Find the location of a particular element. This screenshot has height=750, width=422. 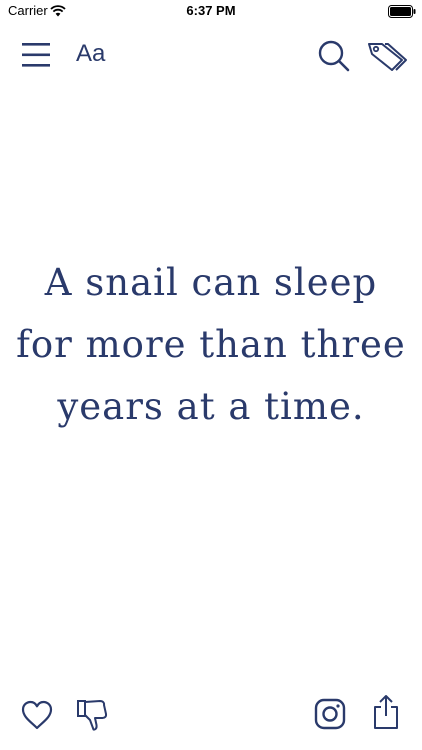

status-bar: Carrier 6:37 PM is located at coordinates (211, 12).